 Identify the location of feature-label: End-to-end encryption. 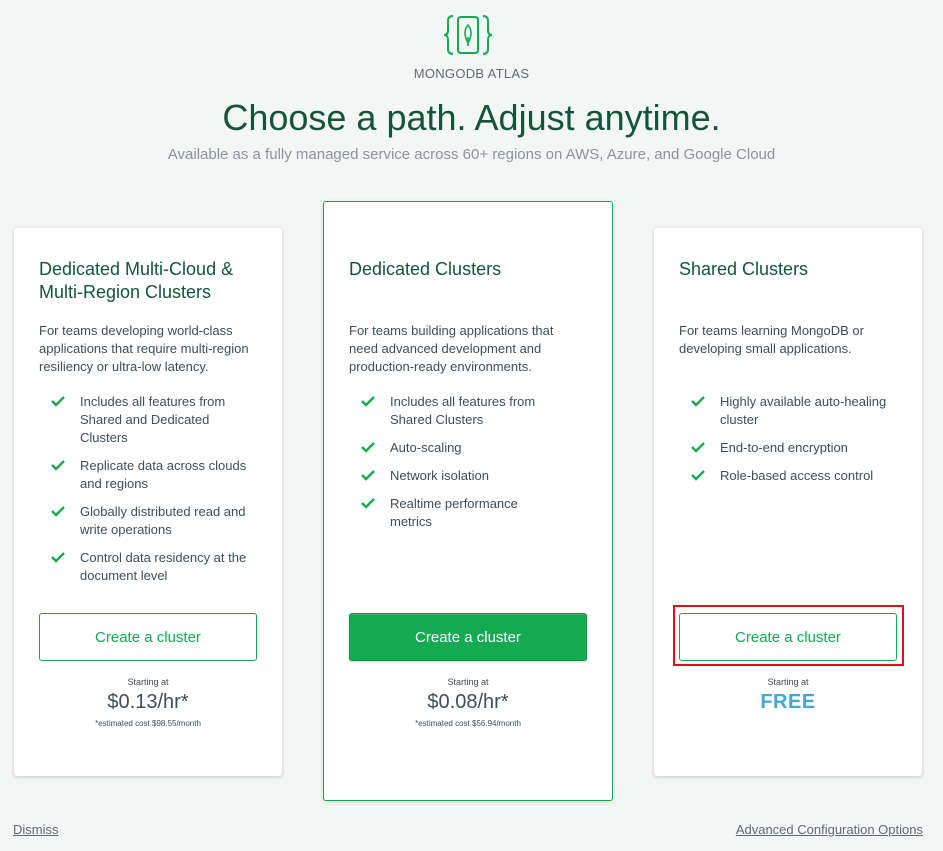
(784, 447).